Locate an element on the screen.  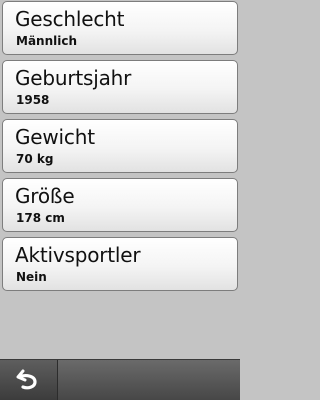
back-button is located at coordinates (29, 380).